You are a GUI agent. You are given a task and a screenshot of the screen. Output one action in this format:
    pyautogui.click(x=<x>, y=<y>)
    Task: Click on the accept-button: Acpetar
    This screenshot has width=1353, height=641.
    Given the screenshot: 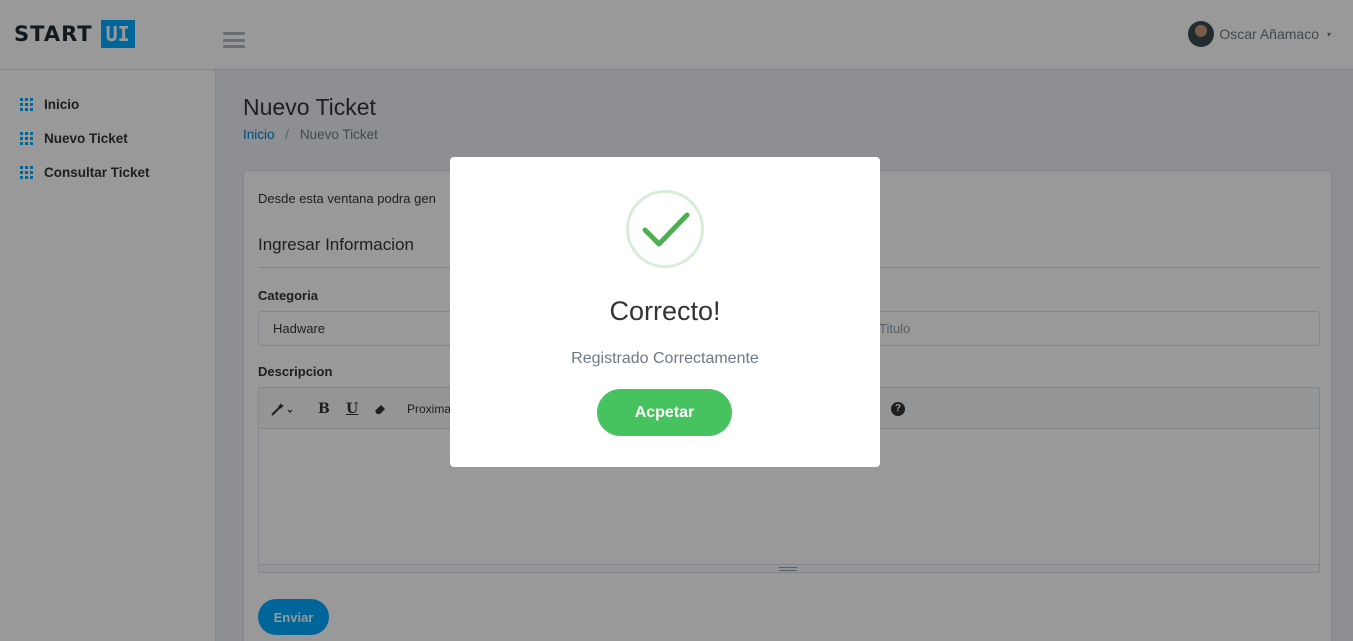 What is the action you would take?
    pyautogui.click(x=664, y=412)
    